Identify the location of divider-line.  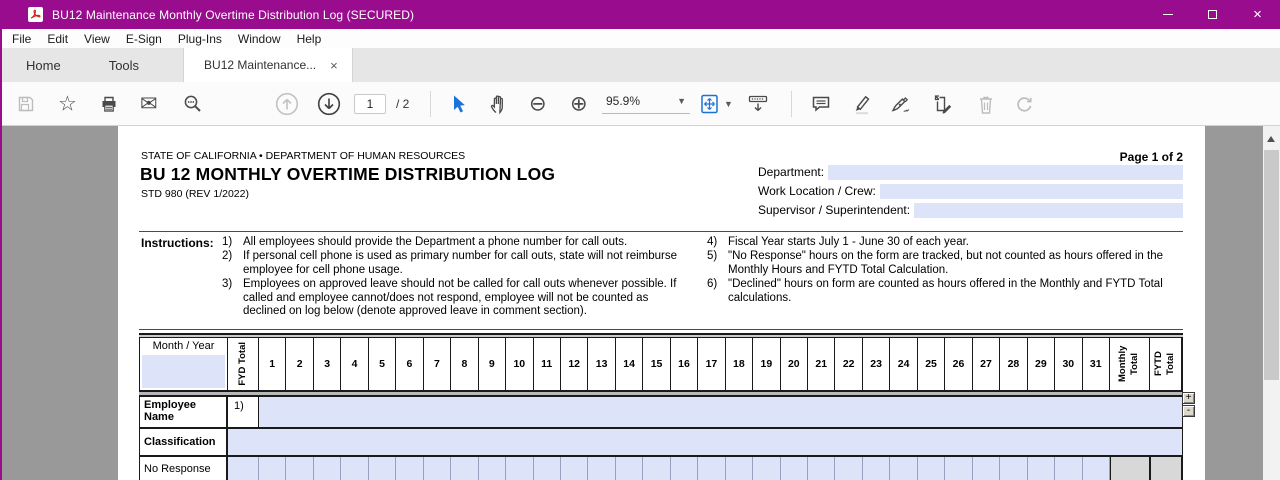
(661, 329).